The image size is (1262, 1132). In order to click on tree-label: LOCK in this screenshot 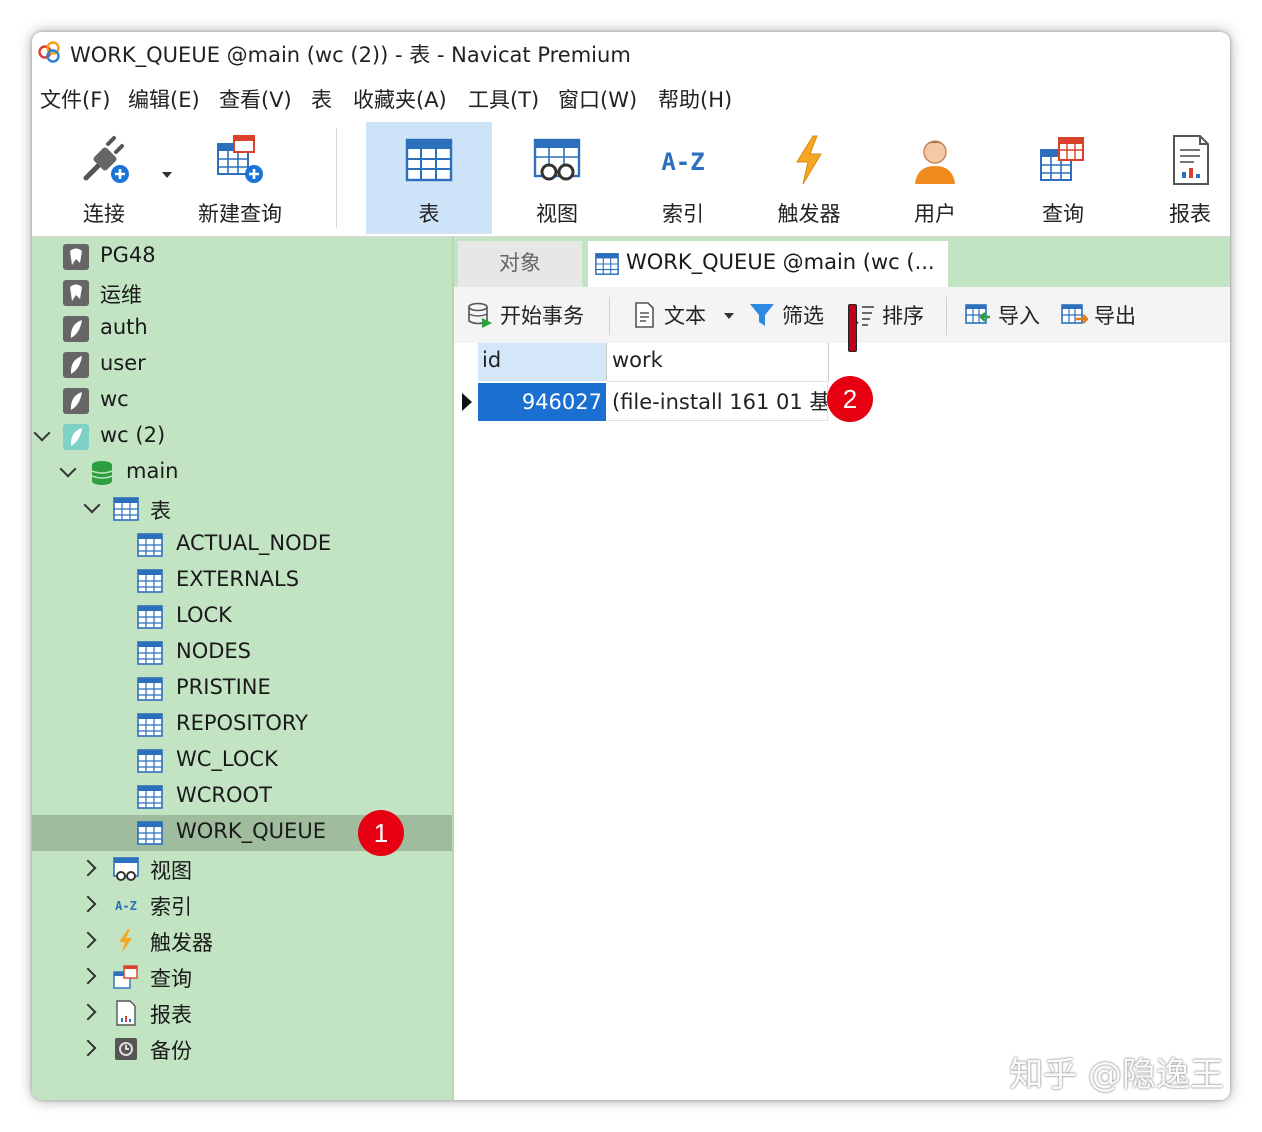, I will do `click(204, 615)`.